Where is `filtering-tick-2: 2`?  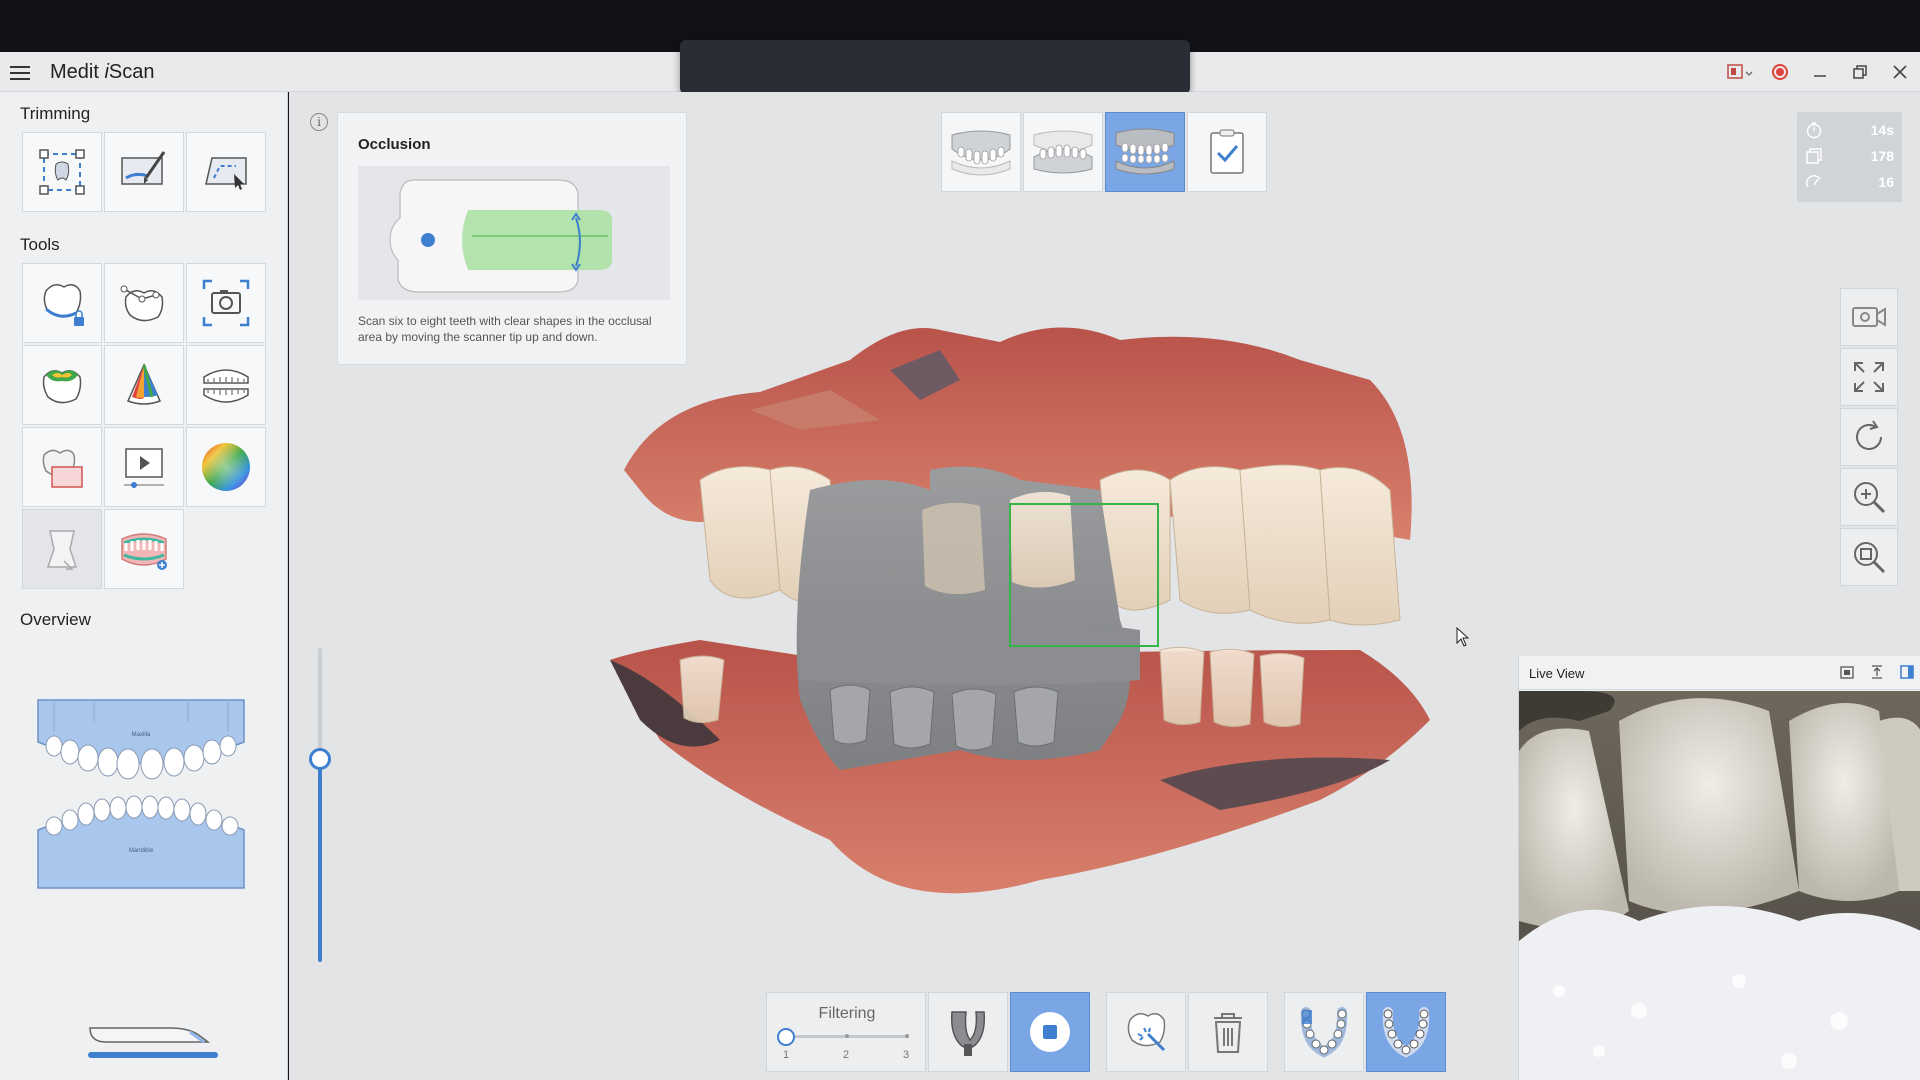
filtering-tick-2: 2 is located at coordinates (846, 1055).